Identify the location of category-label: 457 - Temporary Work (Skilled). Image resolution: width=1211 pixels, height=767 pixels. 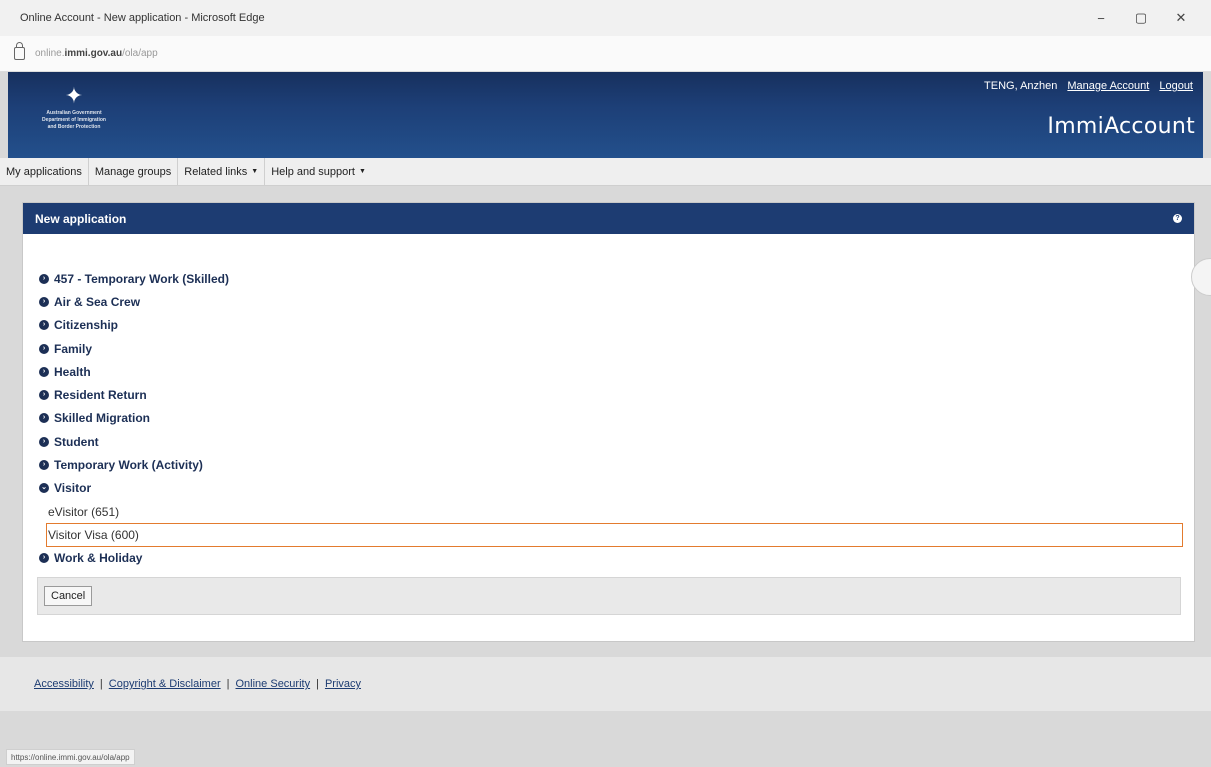
(141, 278).